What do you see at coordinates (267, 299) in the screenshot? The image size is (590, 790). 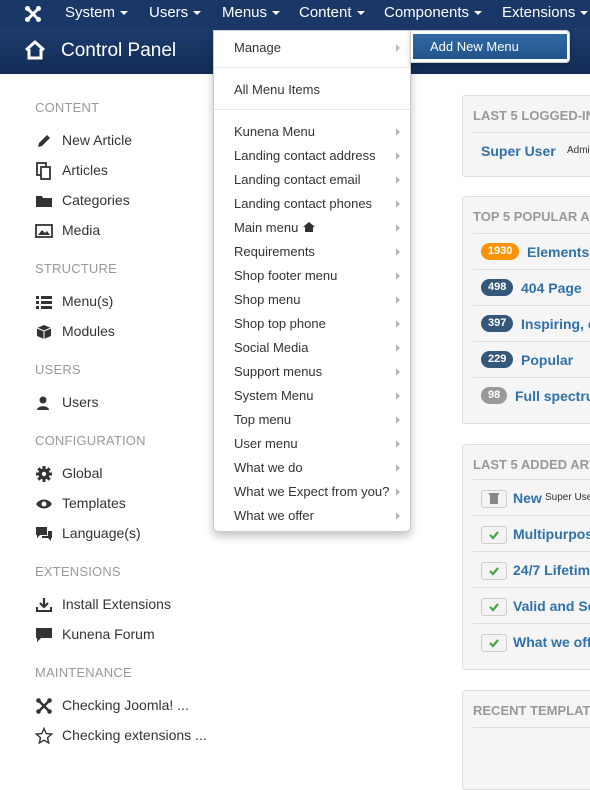 I see `menu-item-shop-menu: Shop menu` at bounding box center [267, 299].